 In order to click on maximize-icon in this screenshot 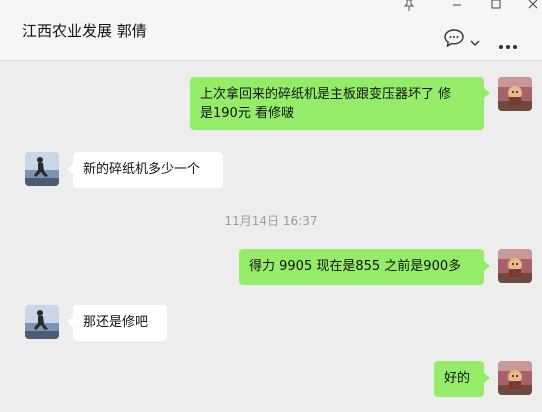, I will do `click(496, 6)`.